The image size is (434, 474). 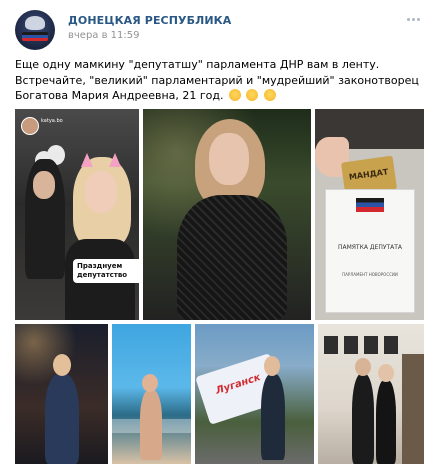 I want to click on lace-dress, so click(x=232, y=257).